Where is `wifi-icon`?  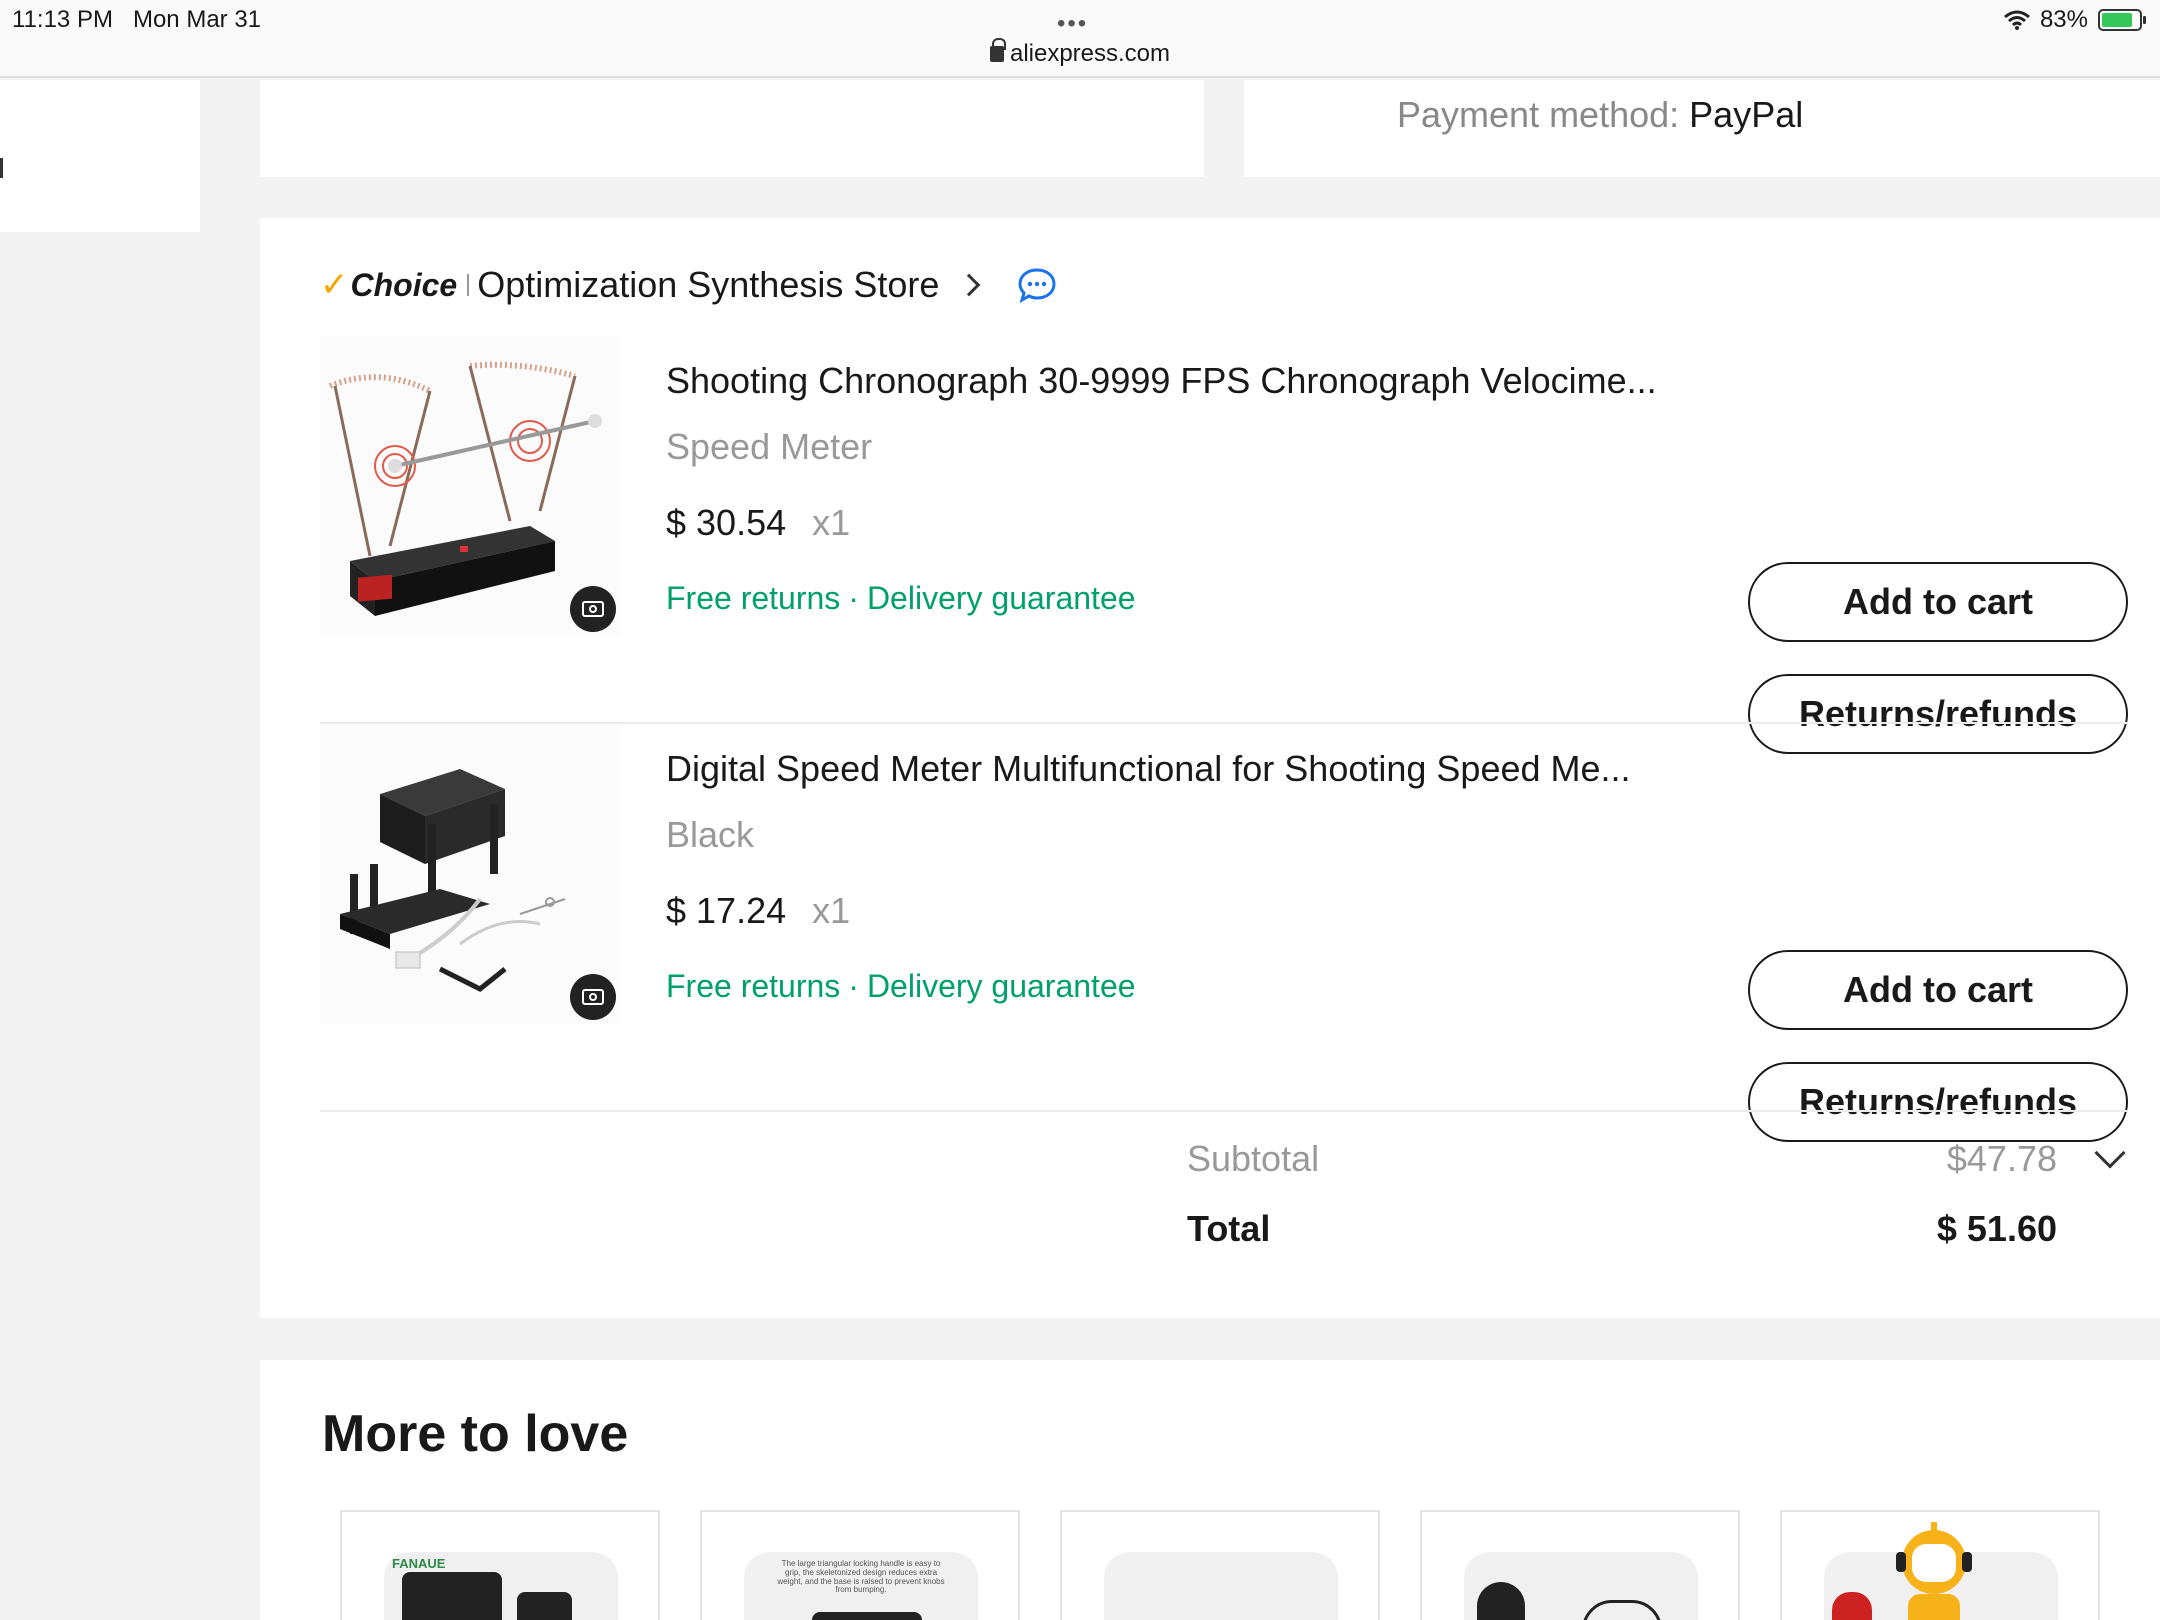 wifi-icon is located at coordinates (2016, 20).